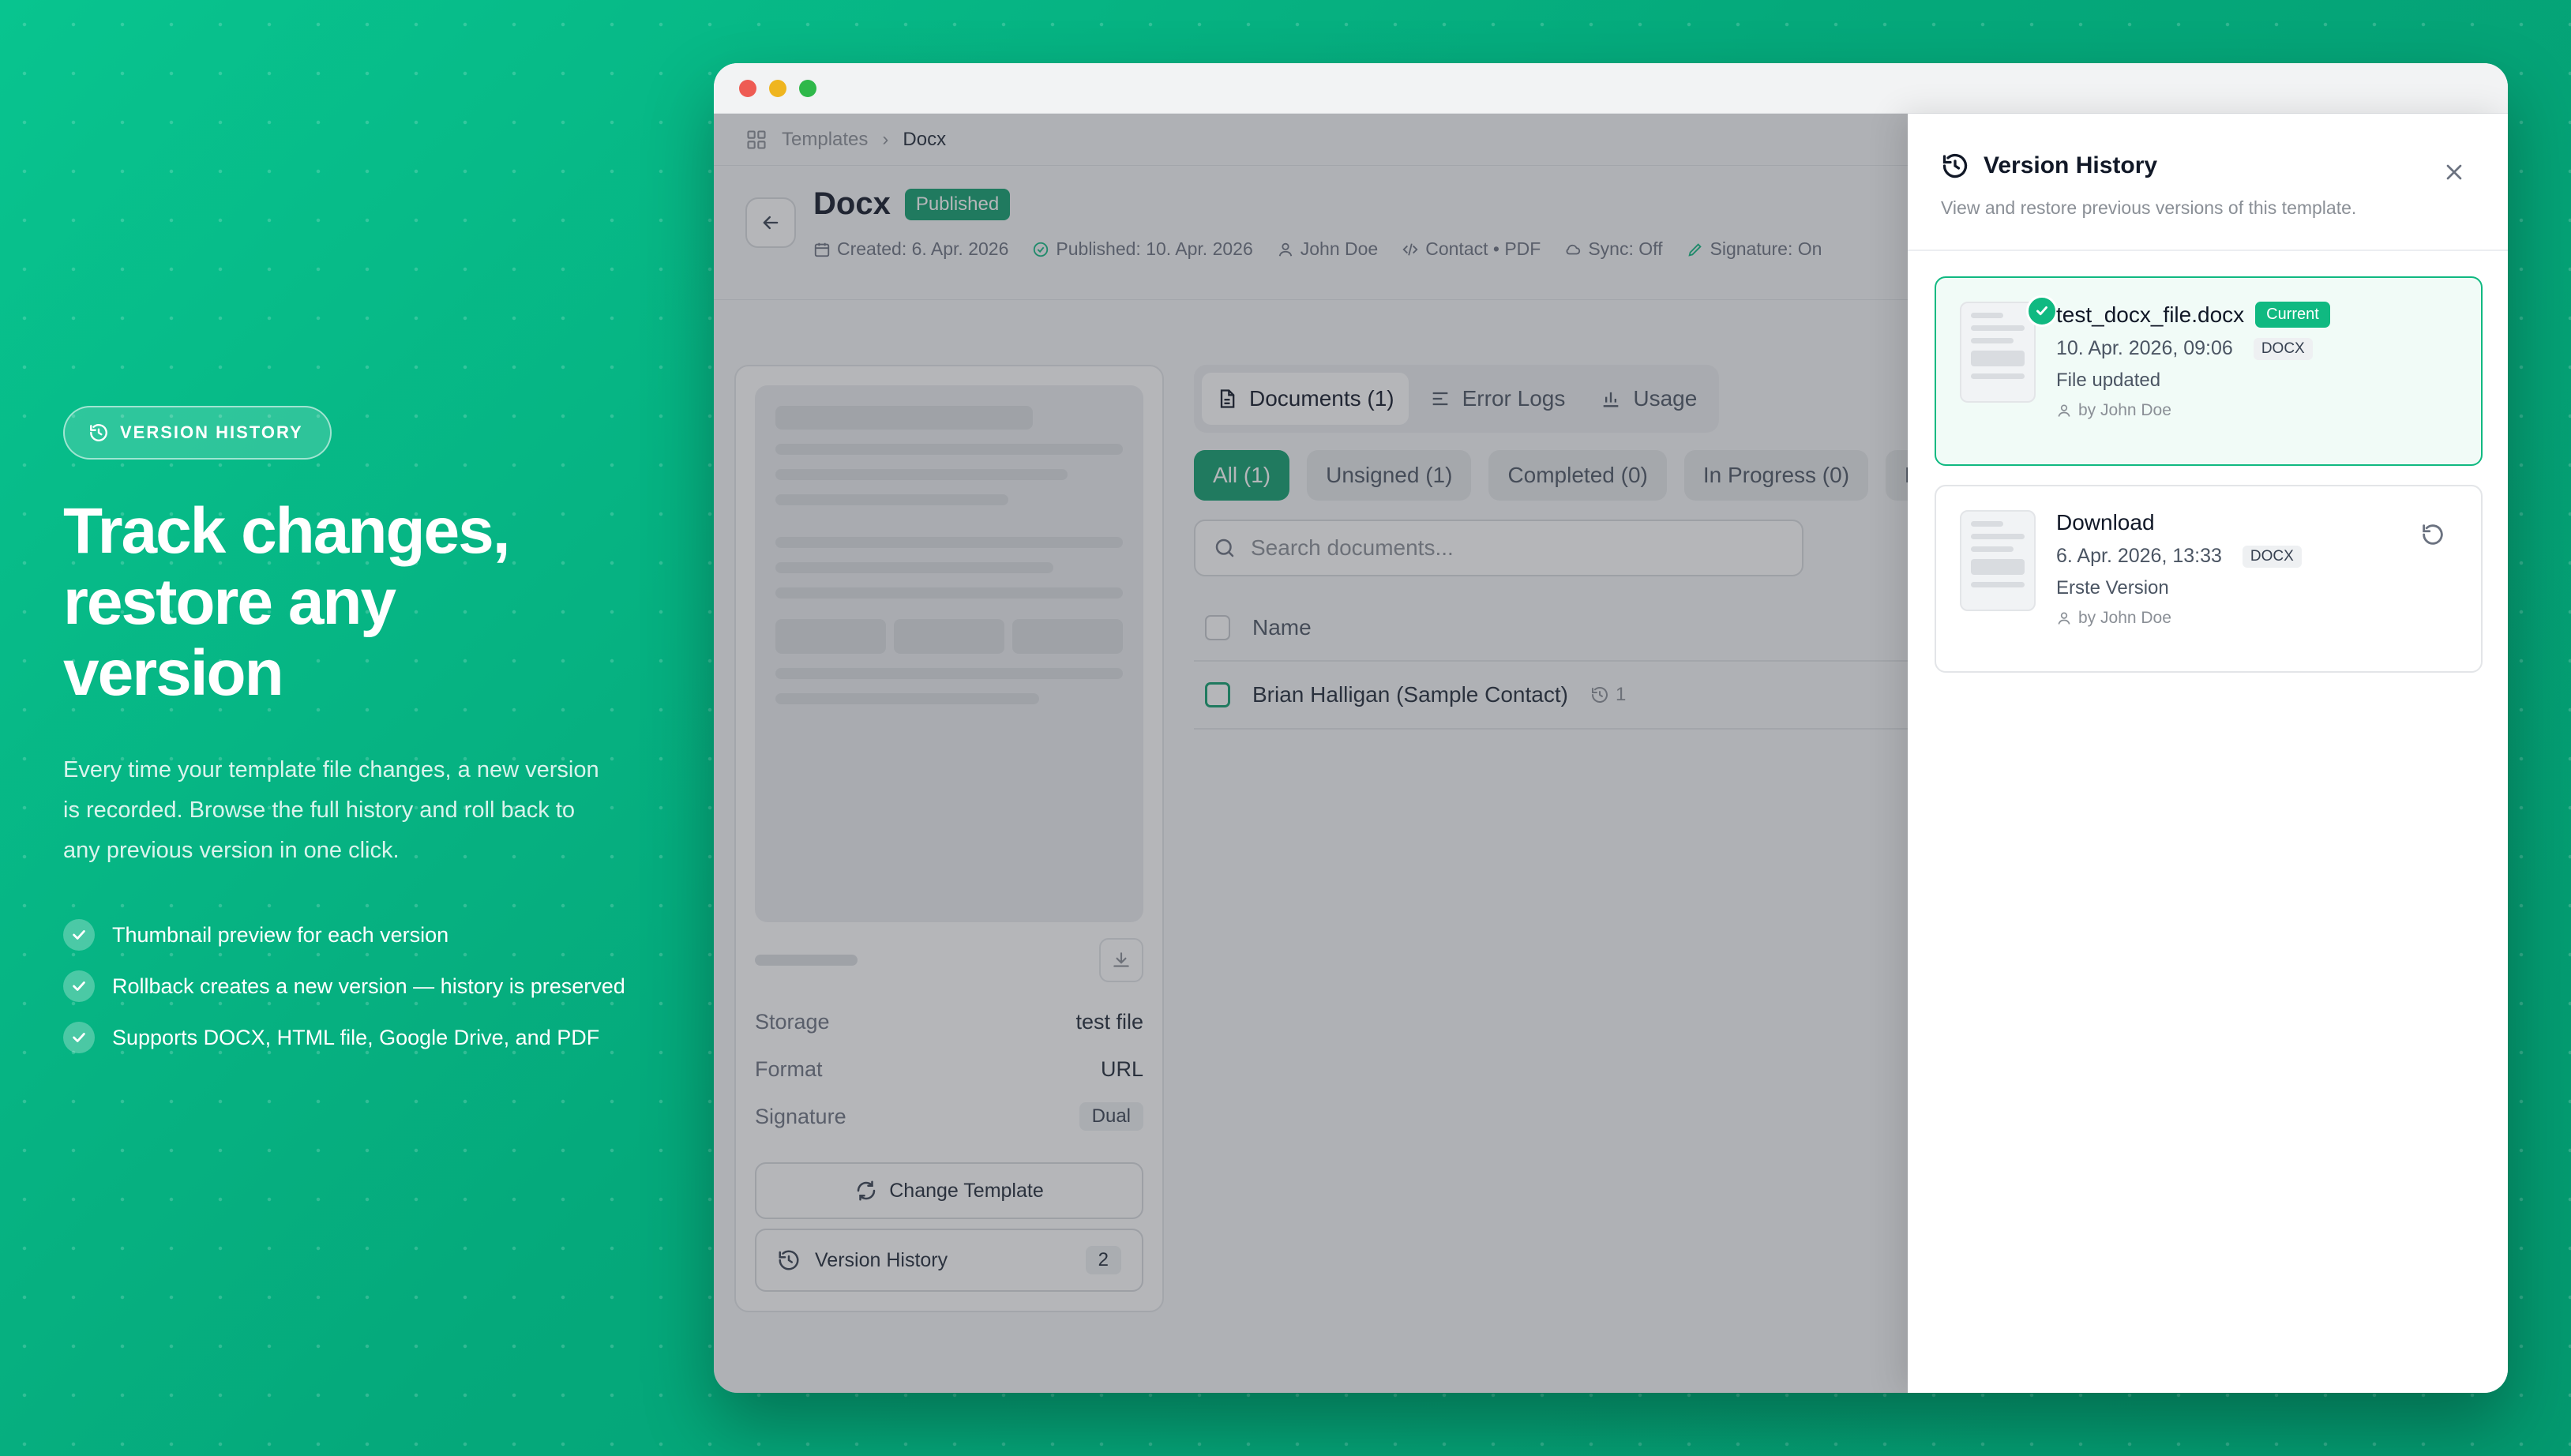 The width and height of the screenshot is (2571, 1456). I want to click on hero-title-line: restore any, so click(229, 602).